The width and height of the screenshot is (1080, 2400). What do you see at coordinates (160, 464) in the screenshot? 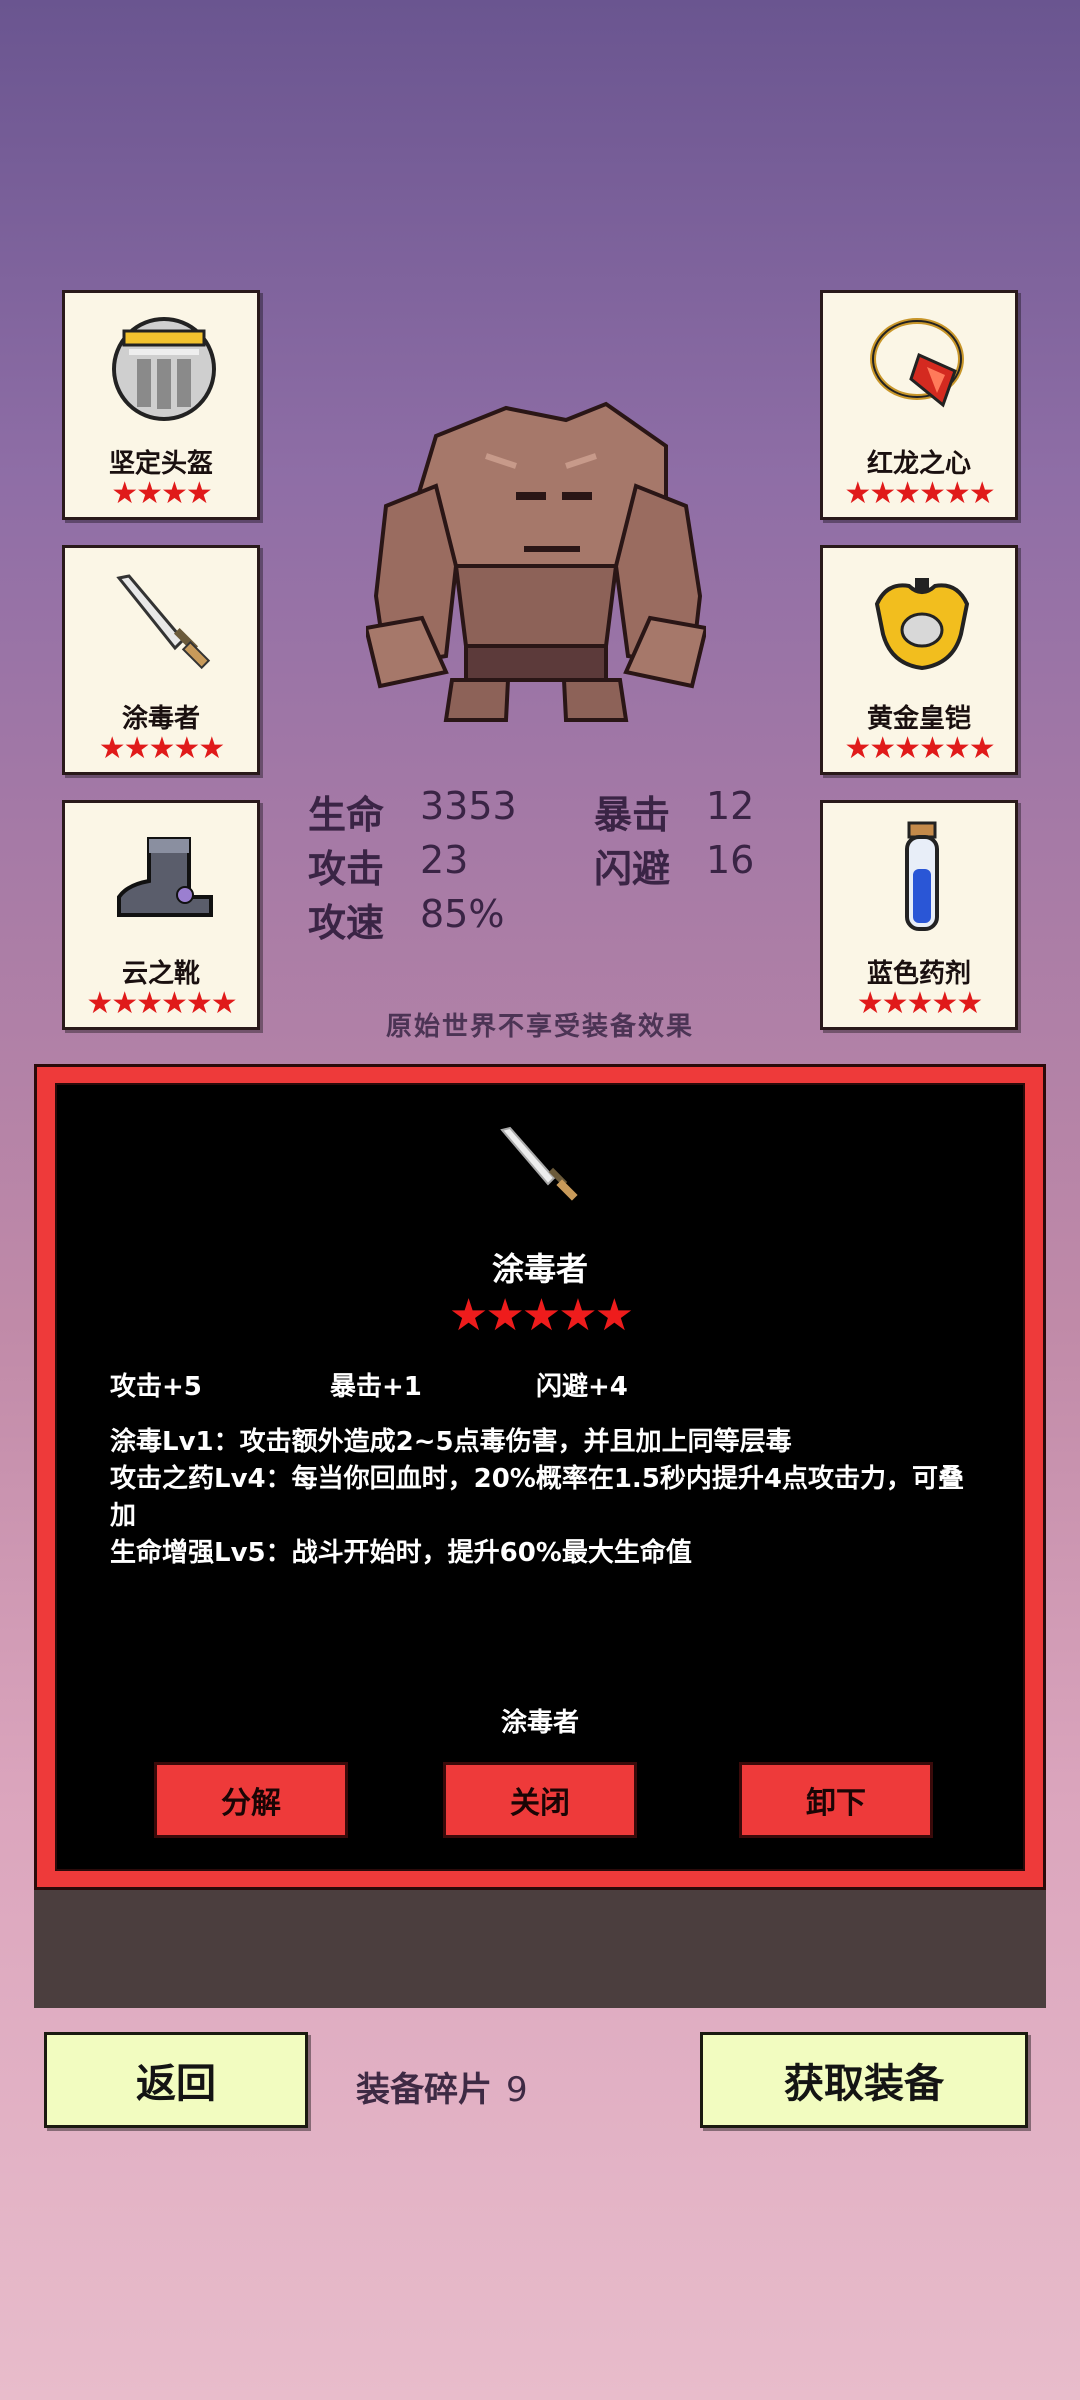
I see `equip-name: 坚定头盔` at bounding box center [160, 464].